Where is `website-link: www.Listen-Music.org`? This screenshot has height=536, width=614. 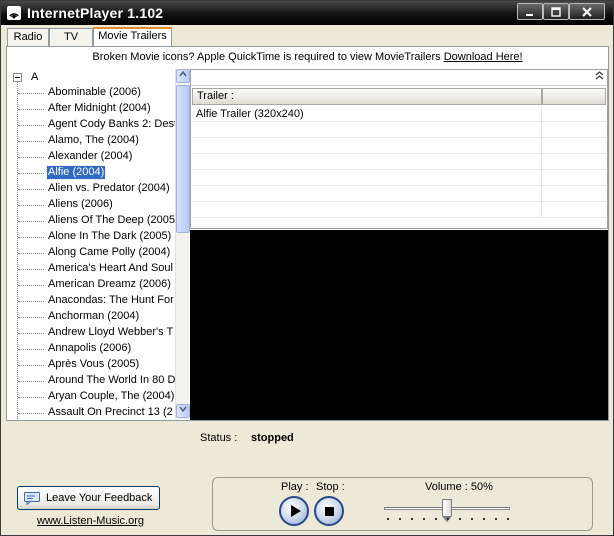 website-link: www.Listen-Music.org is located at coordinates (90, 521).